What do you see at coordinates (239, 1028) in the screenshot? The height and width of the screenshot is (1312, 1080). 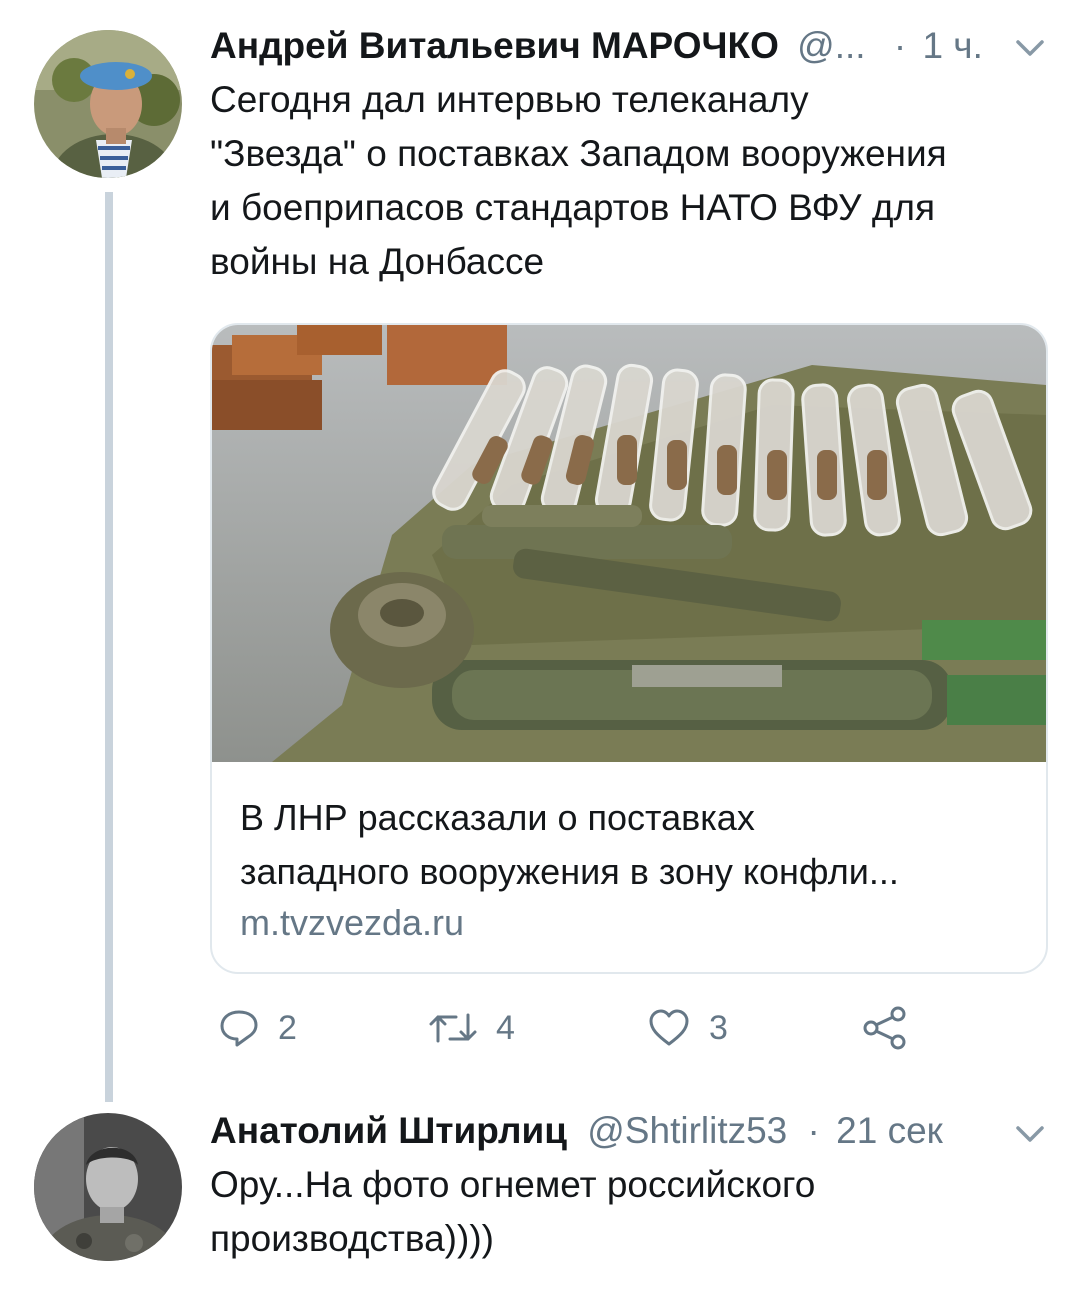 I see `reply-icon` at bounding box center [239, 1028].